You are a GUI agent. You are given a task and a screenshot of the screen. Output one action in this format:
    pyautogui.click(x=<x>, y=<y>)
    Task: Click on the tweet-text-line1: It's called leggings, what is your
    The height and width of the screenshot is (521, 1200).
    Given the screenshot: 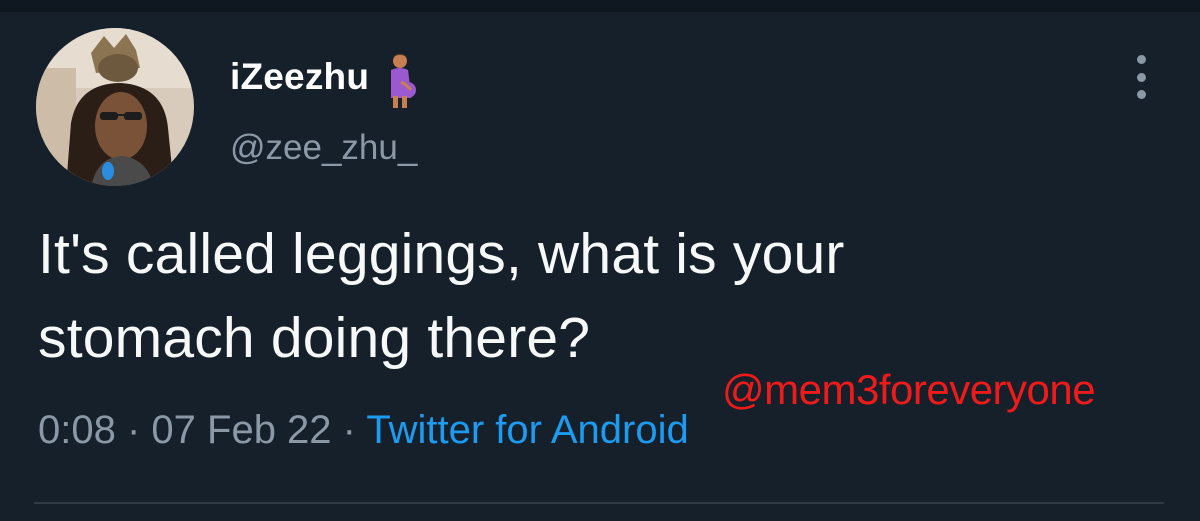 What is the action you would take?
    pyautogui.click(x=441, y=254)
    